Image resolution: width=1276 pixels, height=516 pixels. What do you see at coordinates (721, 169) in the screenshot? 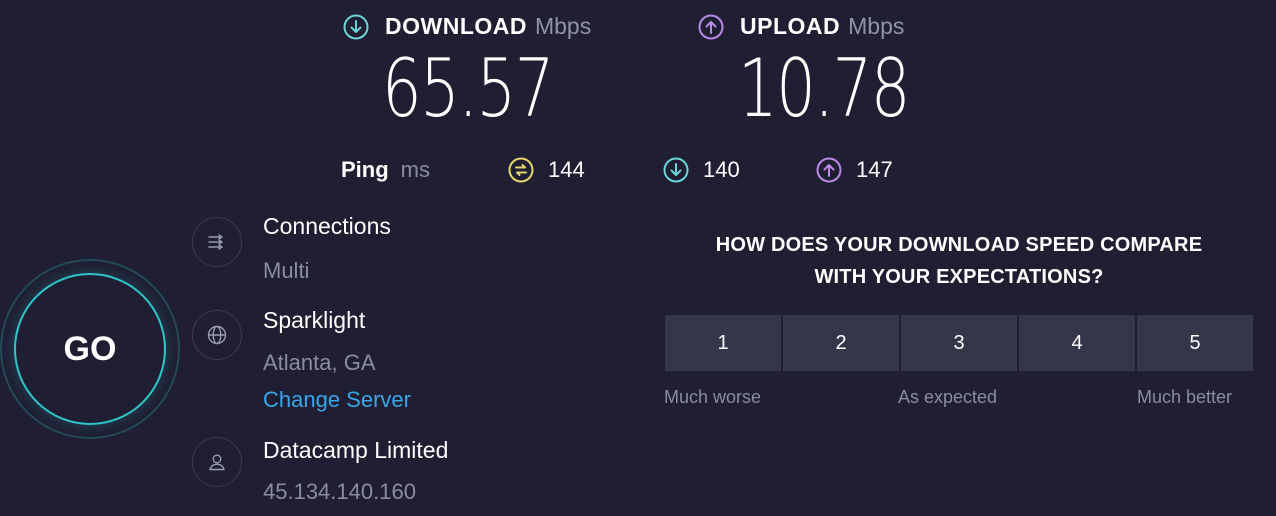
I see `ping-download-value: 140` at bounding box center [721, 169].